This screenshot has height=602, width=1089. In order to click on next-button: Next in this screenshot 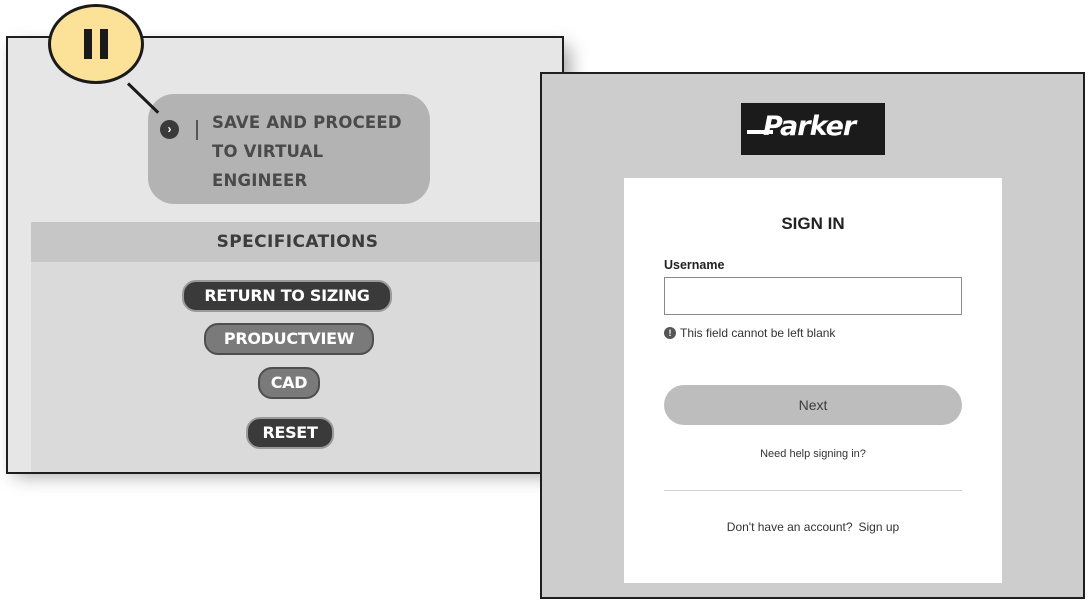, I will do `click(813, 405)`.